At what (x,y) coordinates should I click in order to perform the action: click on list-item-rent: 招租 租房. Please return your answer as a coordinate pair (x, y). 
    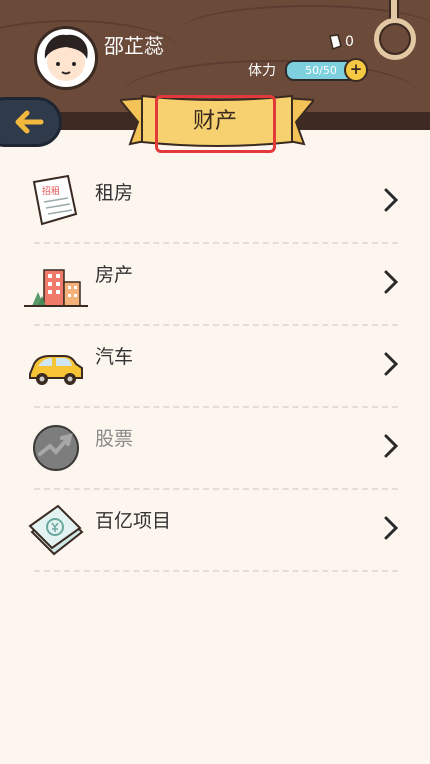
    Looking at the image, I should click on (215, 202).